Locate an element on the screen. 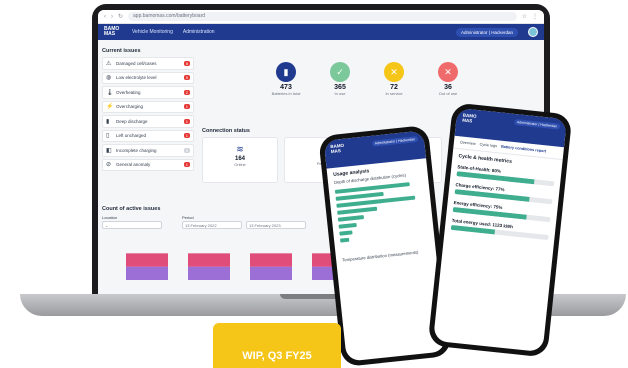 This screenshot has height=368, width=628. current-issues-title: Current issues is located at coordinates (121, 51).